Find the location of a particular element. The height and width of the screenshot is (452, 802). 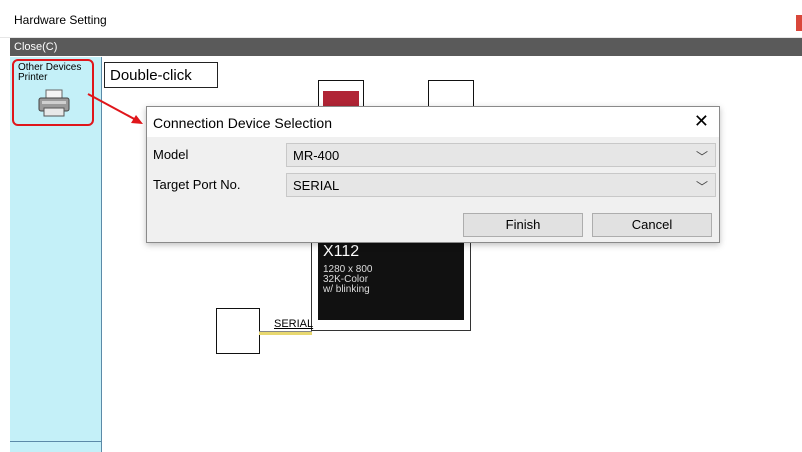

display-blink: w/ blinking is located at coordinates (346, 289).